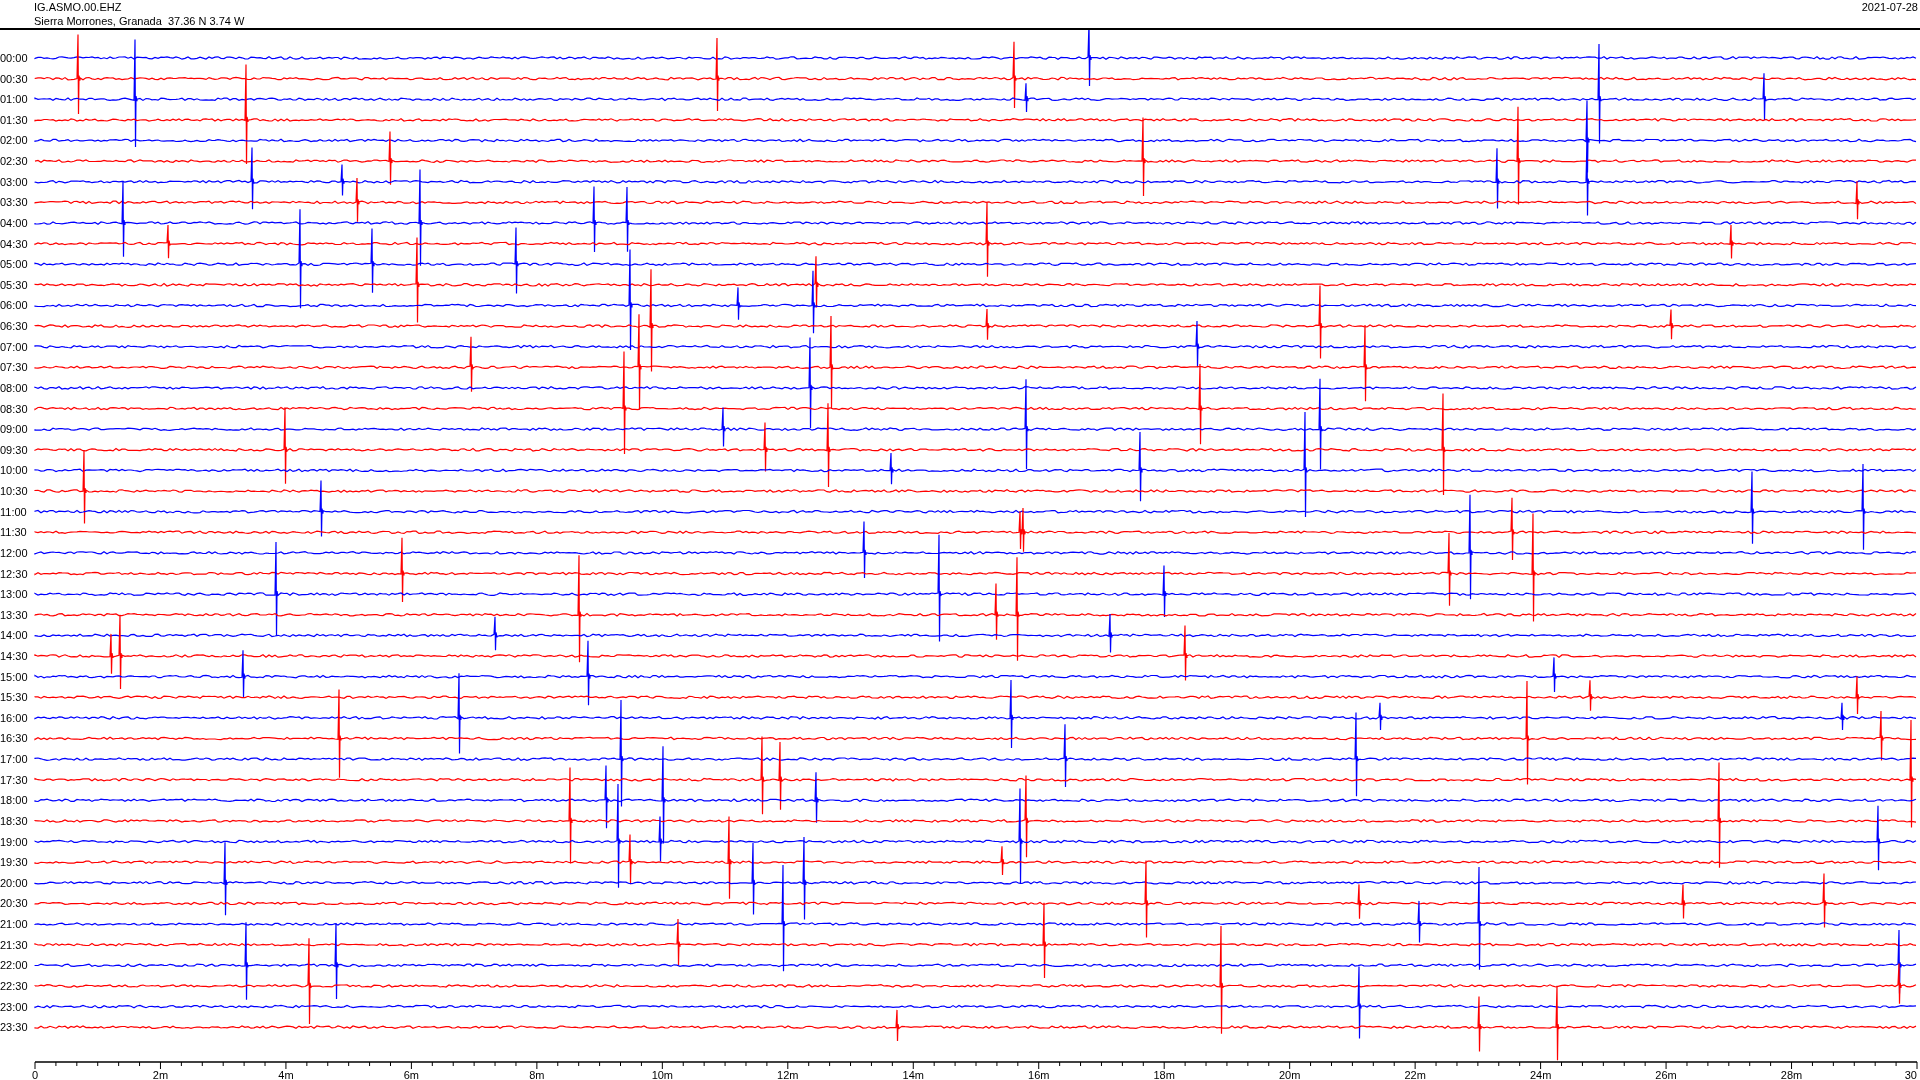 The width and height of the screenshot is (1920, 1080). I want to click on row-time-label: 22:30, so click(14, 985).